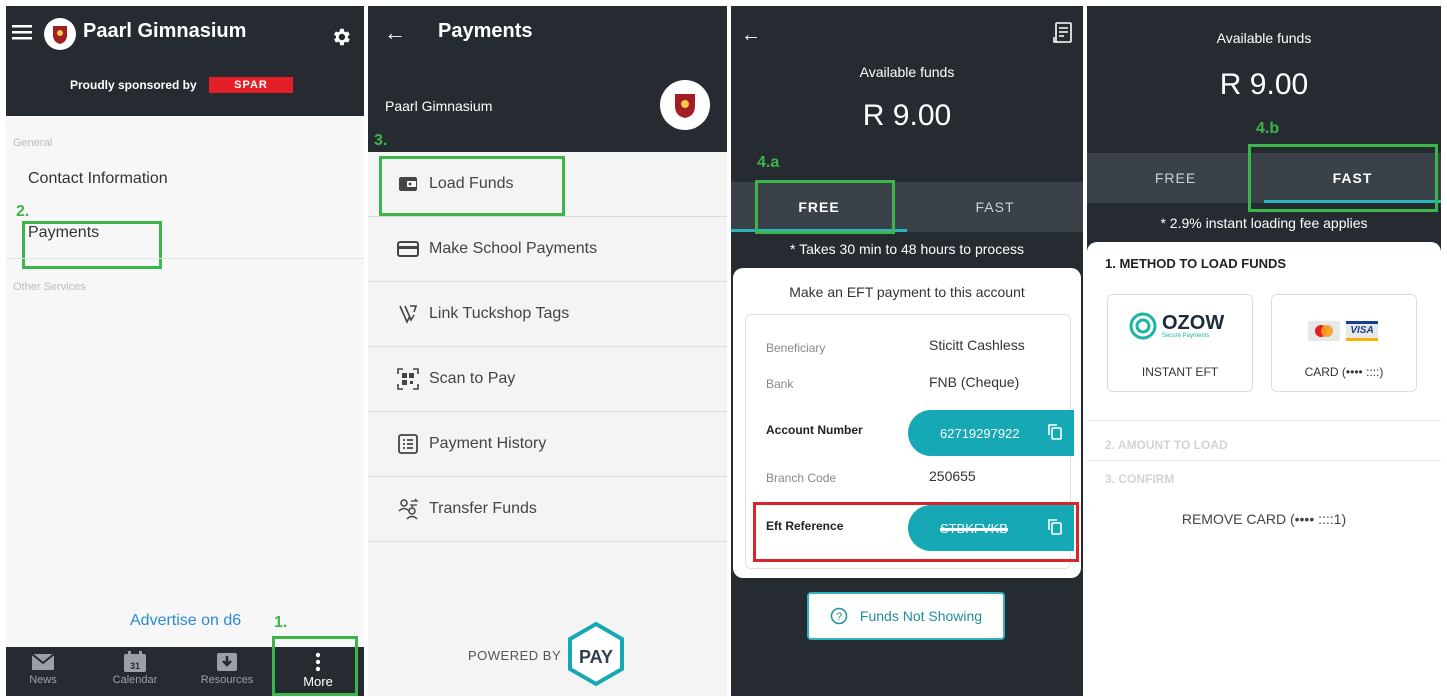  I want to click on method-title: 1. METHOD TO LOAD FUNDS, so click(1196, 263).